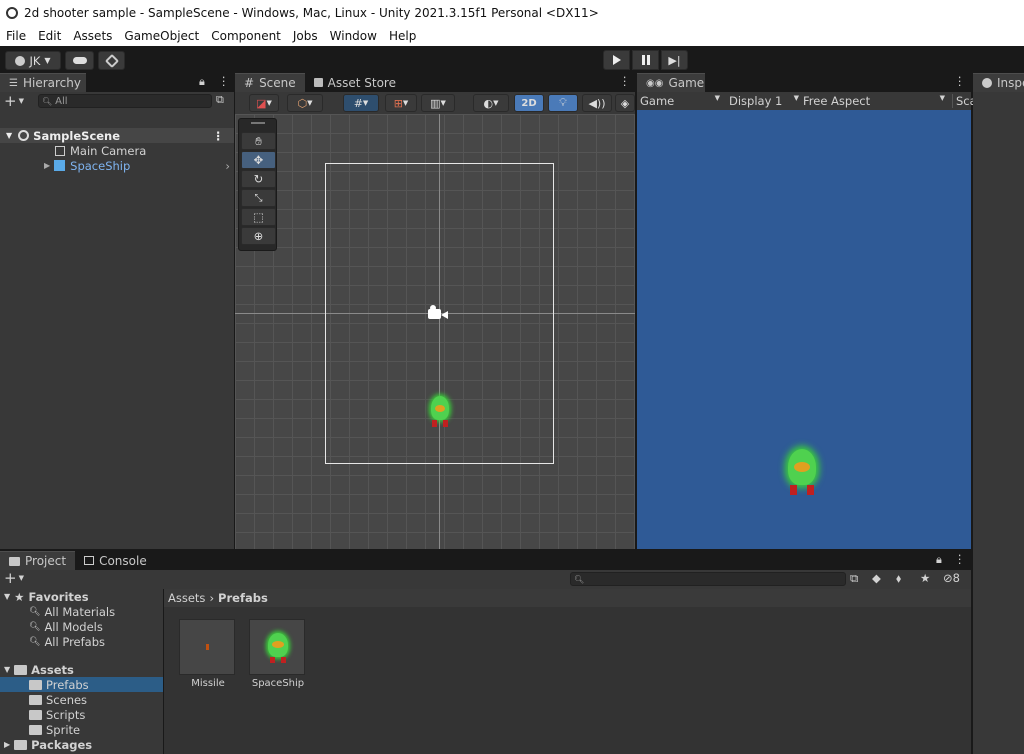  Describe the element at coordinates (79, 60) in the screenshot. I see `cloud-button` at that location.